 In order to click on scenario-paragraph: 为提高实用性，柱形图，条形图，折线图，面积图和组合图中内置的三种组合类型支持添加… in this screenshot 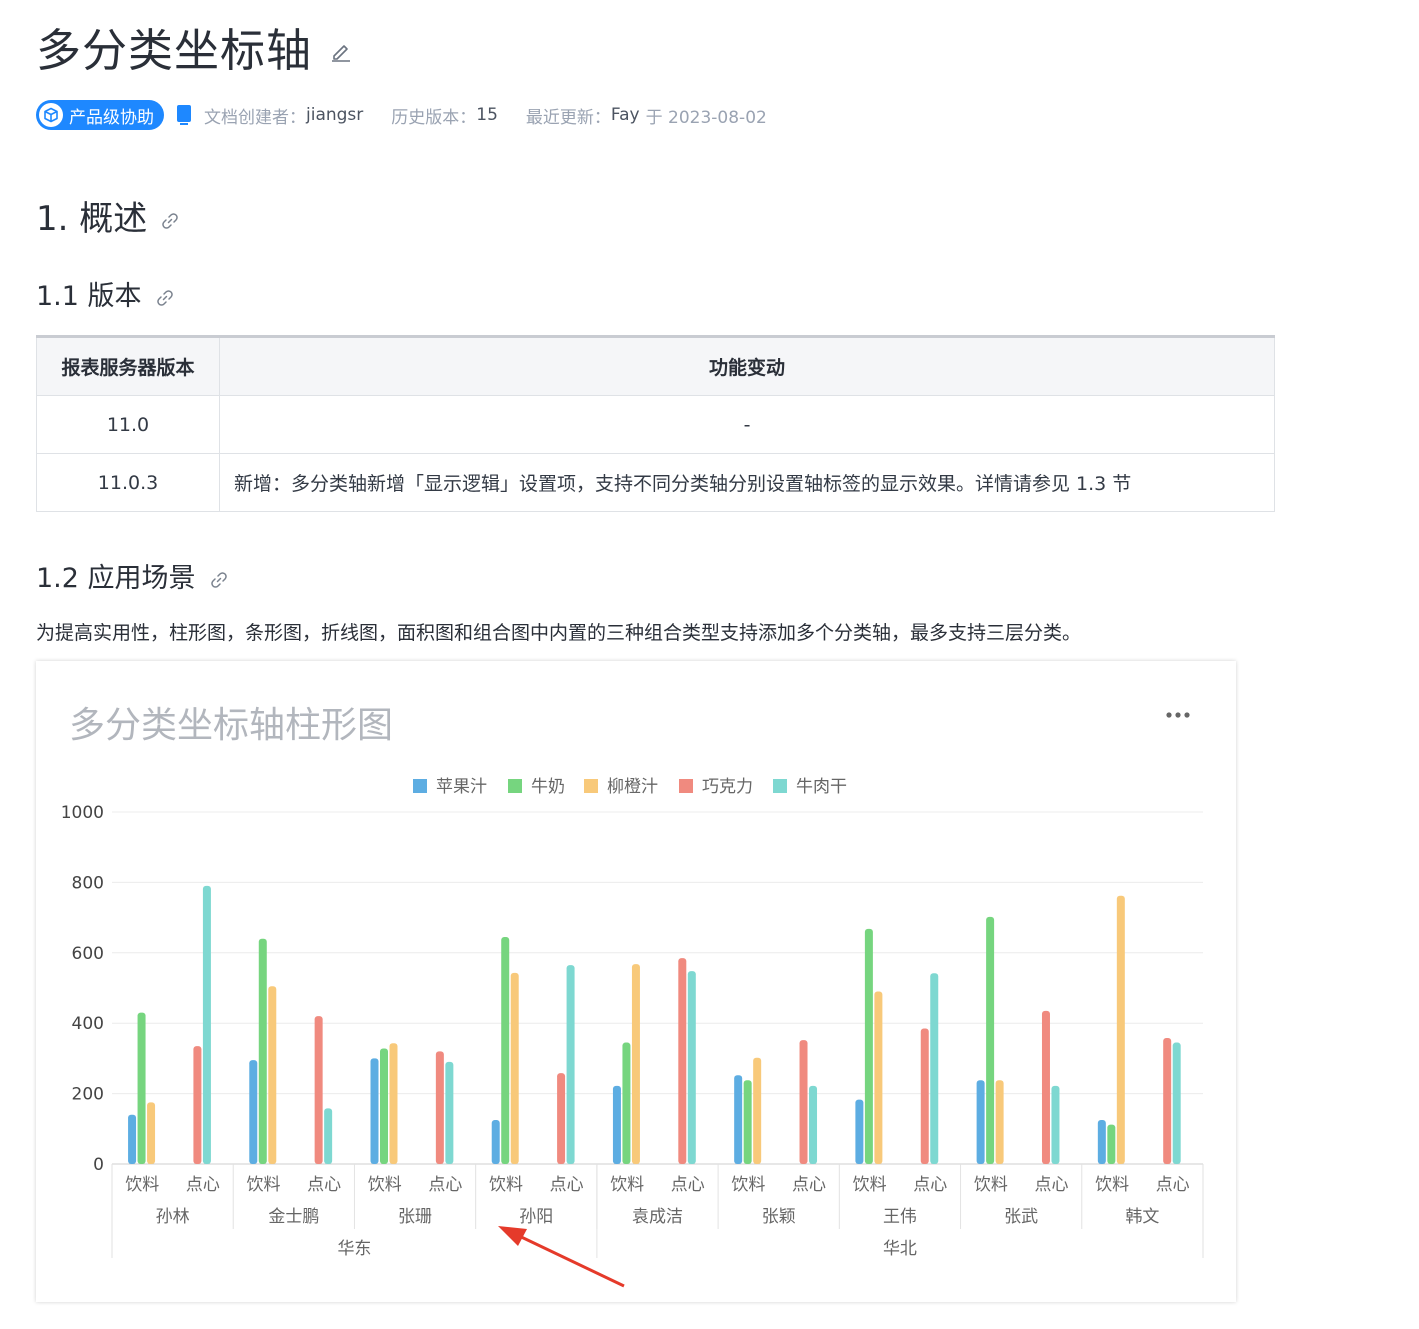, I will do `click(559, 633)`.